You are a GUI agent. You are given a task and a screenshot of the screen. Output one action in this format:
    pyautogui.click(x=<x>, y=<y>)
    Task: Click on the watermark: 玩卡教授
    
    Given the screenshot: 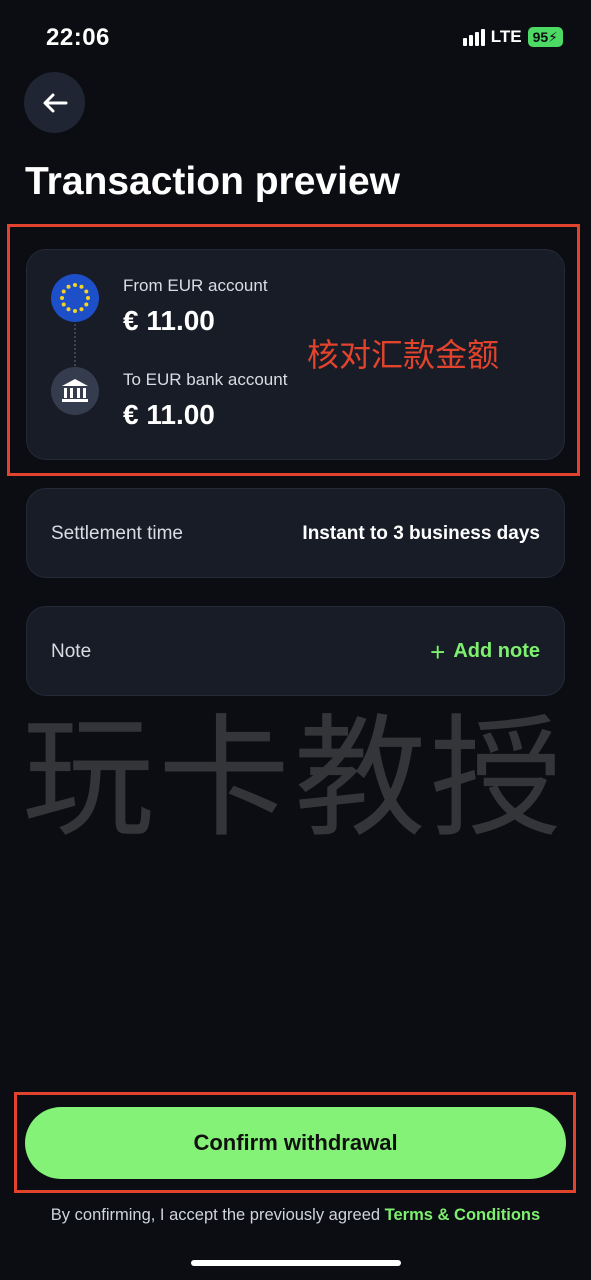 What is the action you would take?
    pyautogui.click(x=294, y=779)
    